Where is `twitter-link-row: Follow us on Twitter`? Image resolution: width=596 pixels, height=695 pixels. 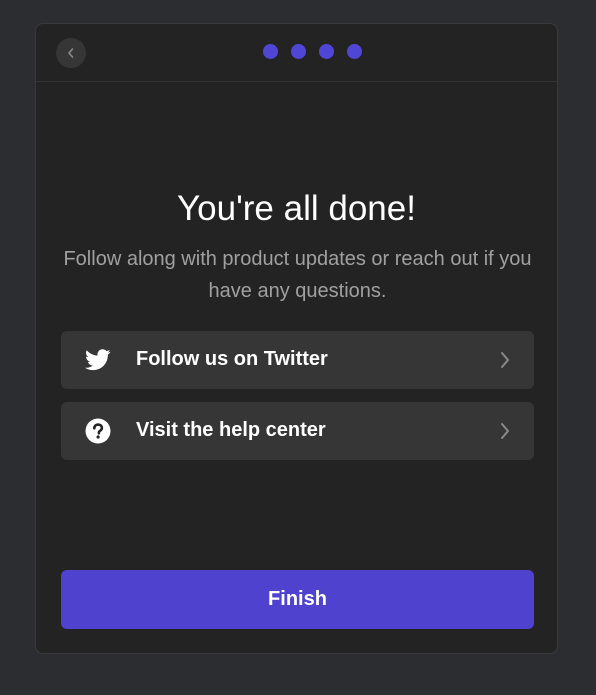
twitter-link-row: Follow us on Twitter is located at coordinates (297, 360).